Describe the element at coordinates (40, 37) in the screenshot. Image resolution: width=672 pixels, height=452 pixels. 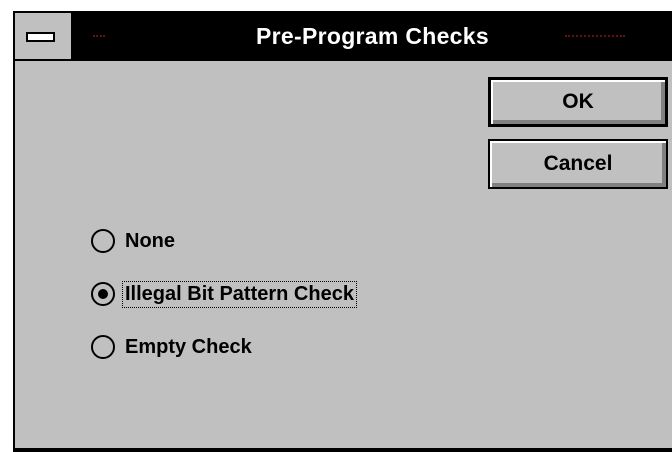
I see `system-menu-icon` at that location.